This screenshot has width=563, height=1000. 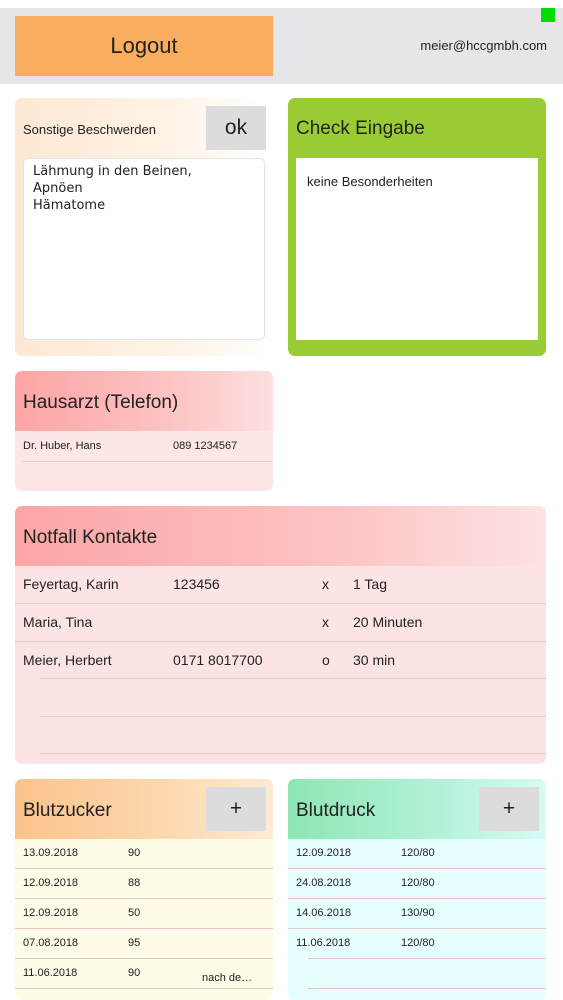 I want to click on contact-time: 30 min, so click(x=374, y=660).